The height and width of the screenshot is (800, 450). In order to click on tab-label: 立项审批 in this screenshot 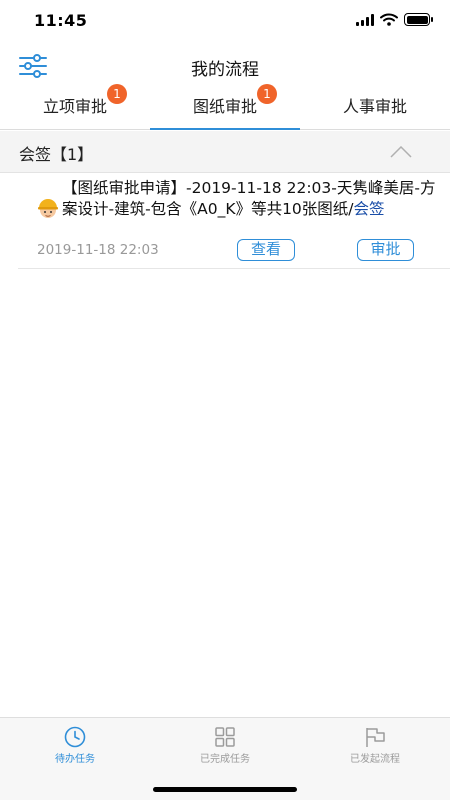, I will do `click(74, 106)`.